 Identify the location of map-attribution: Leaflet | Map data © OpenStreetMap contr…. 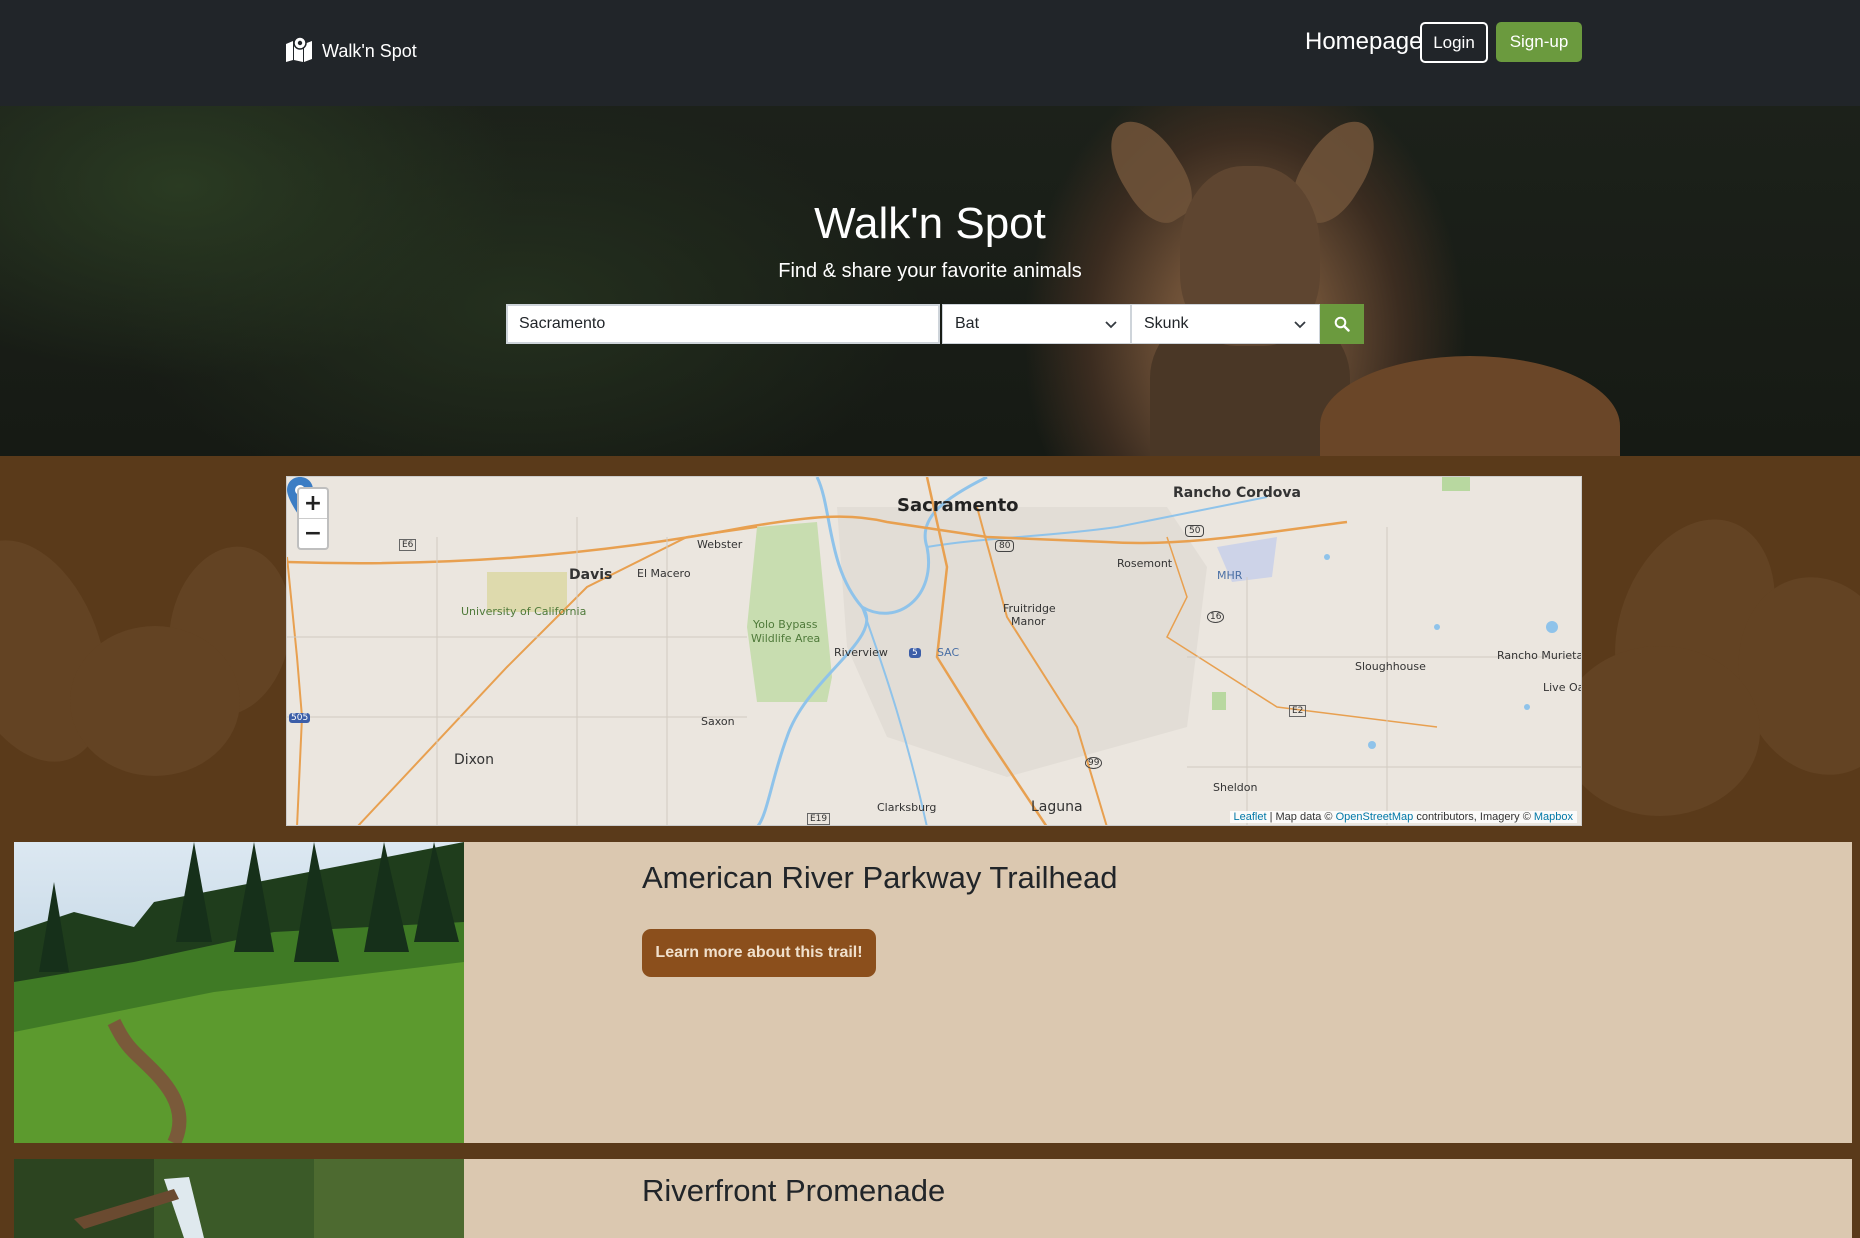
(1403, 817).